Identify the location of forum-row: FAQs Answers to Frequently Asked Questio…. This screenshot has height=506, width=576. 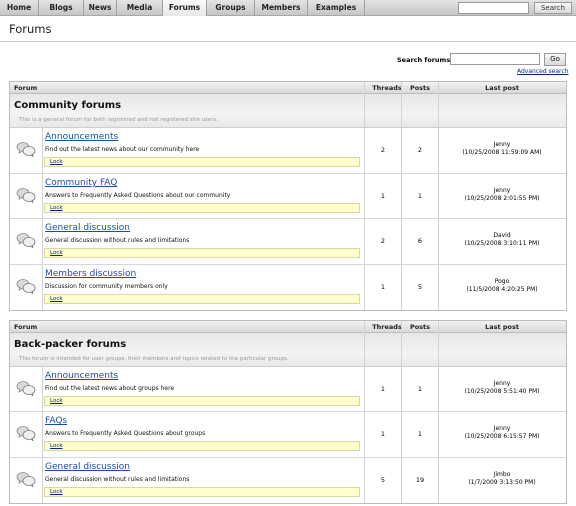
(288, 435).